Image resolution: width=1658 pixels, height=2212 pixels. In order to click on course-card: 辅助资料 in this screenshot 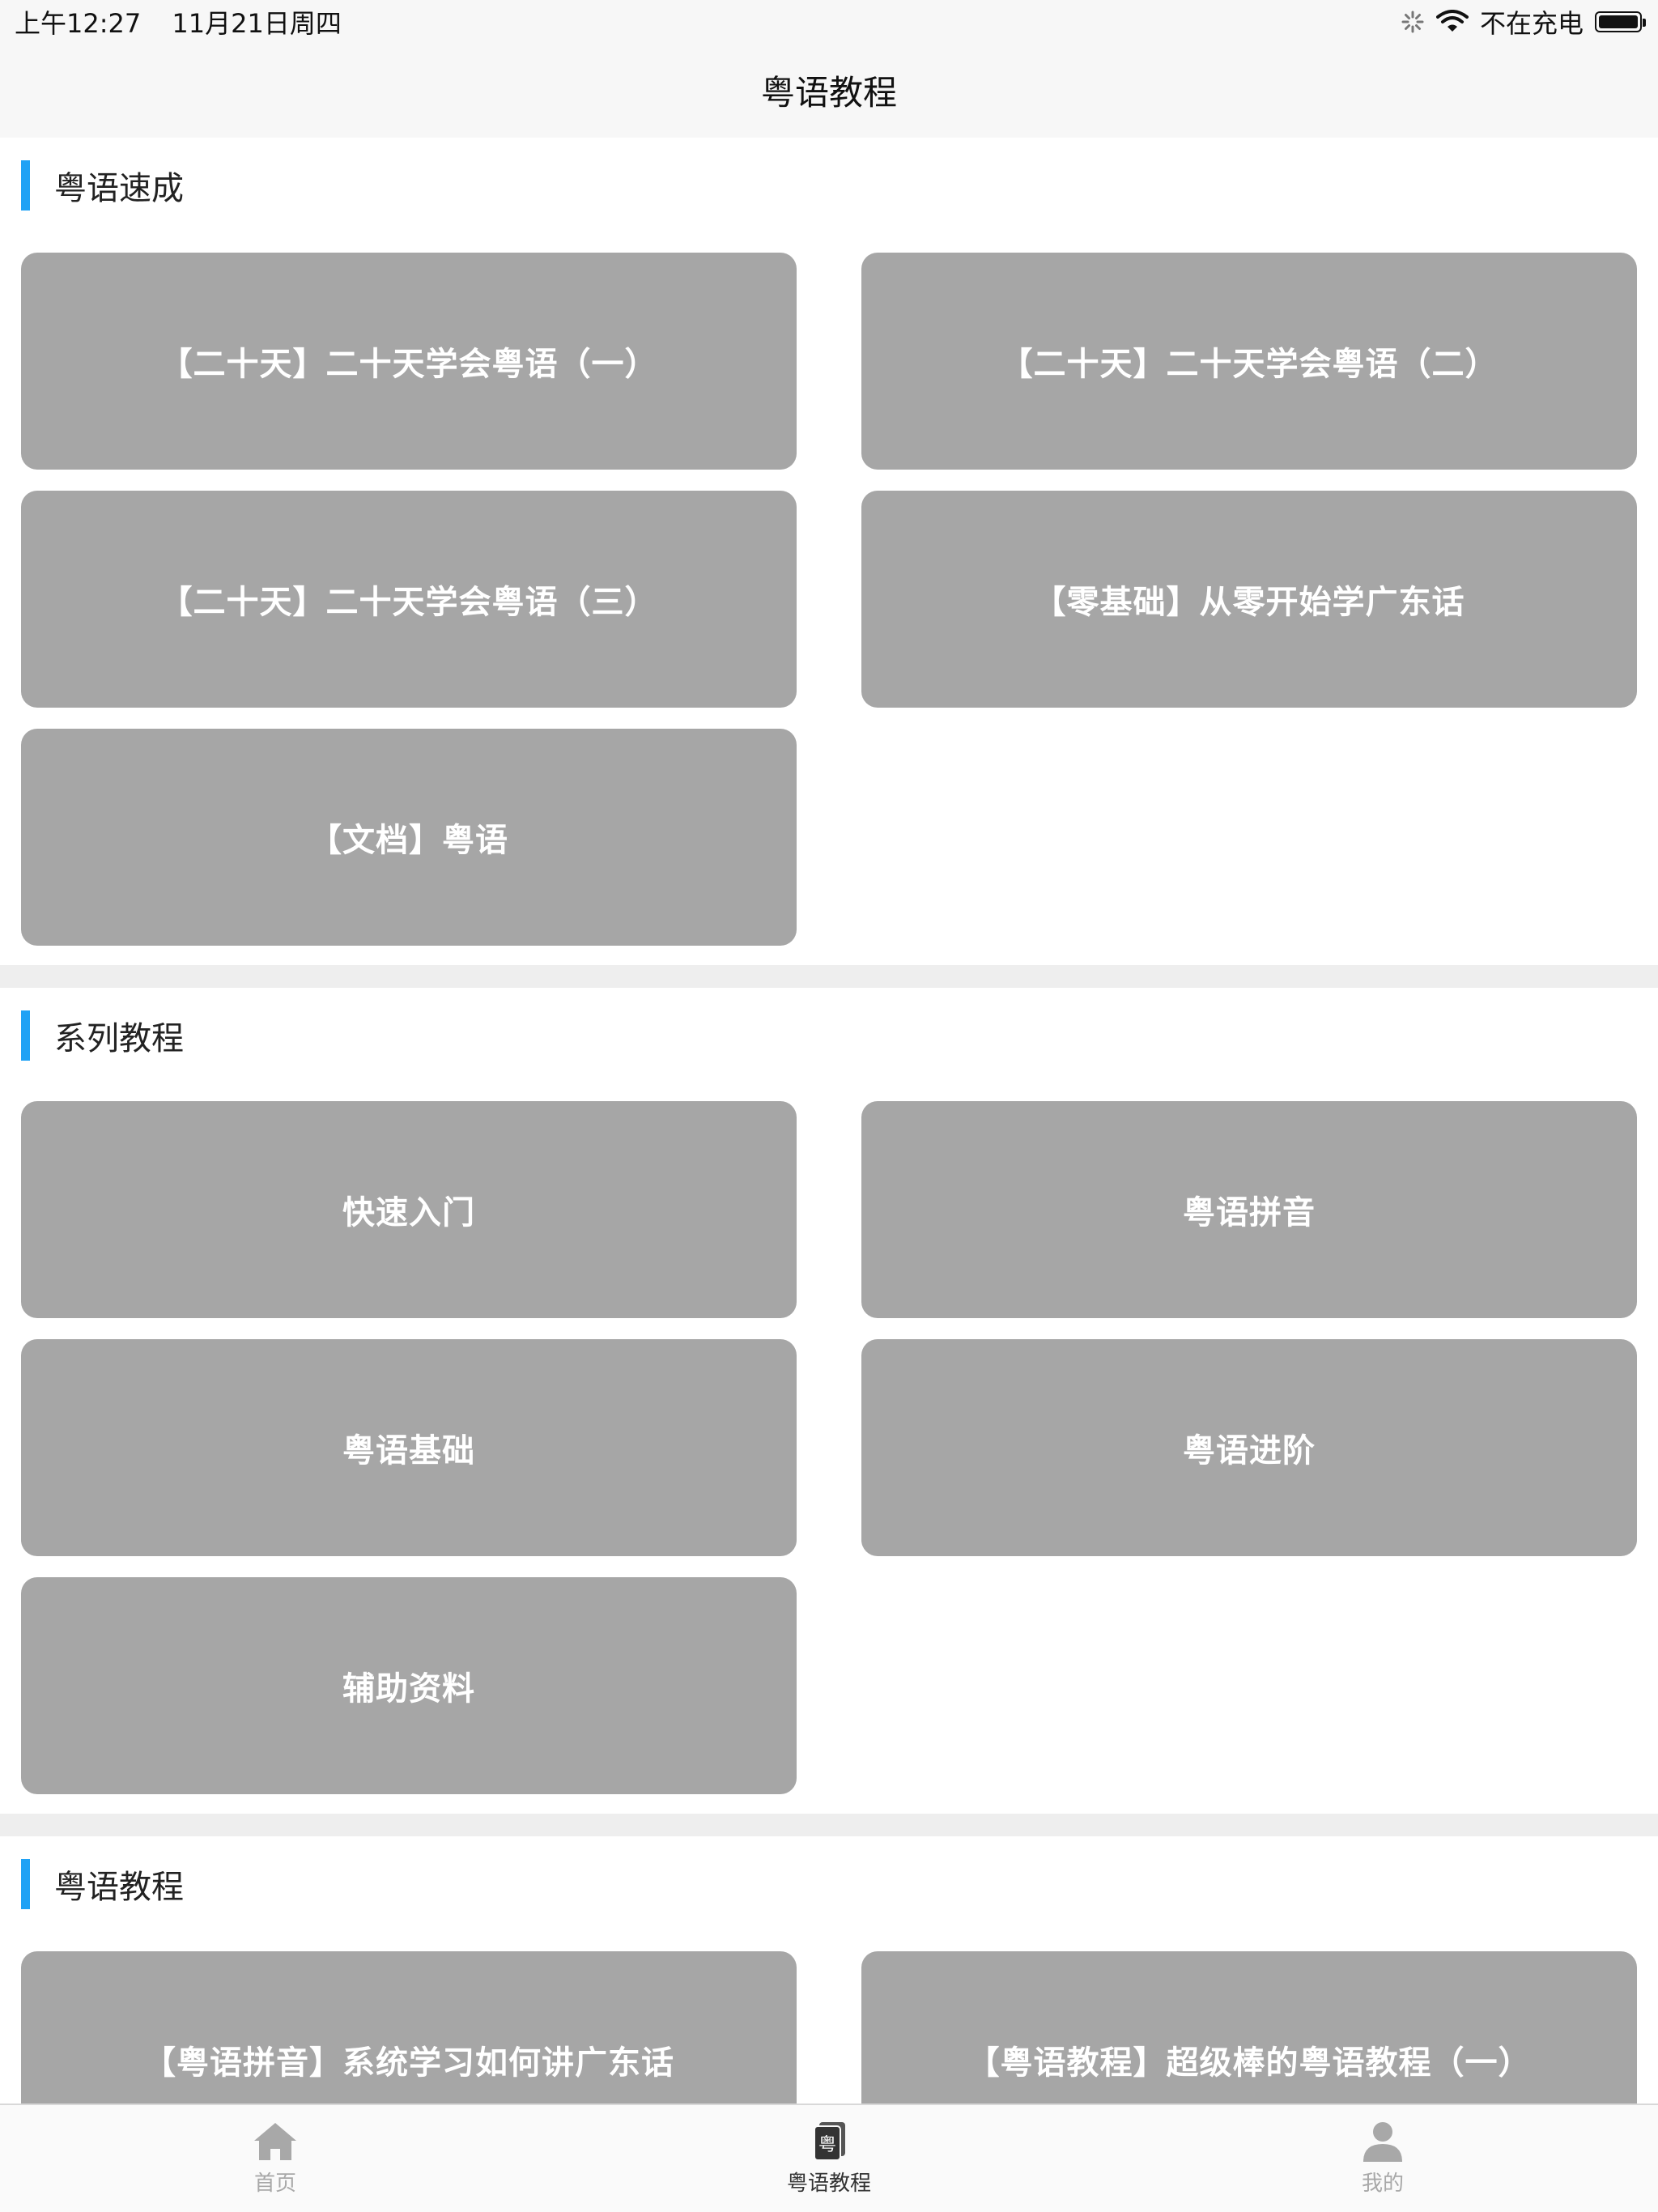, I will do `click(409, 1686)`.